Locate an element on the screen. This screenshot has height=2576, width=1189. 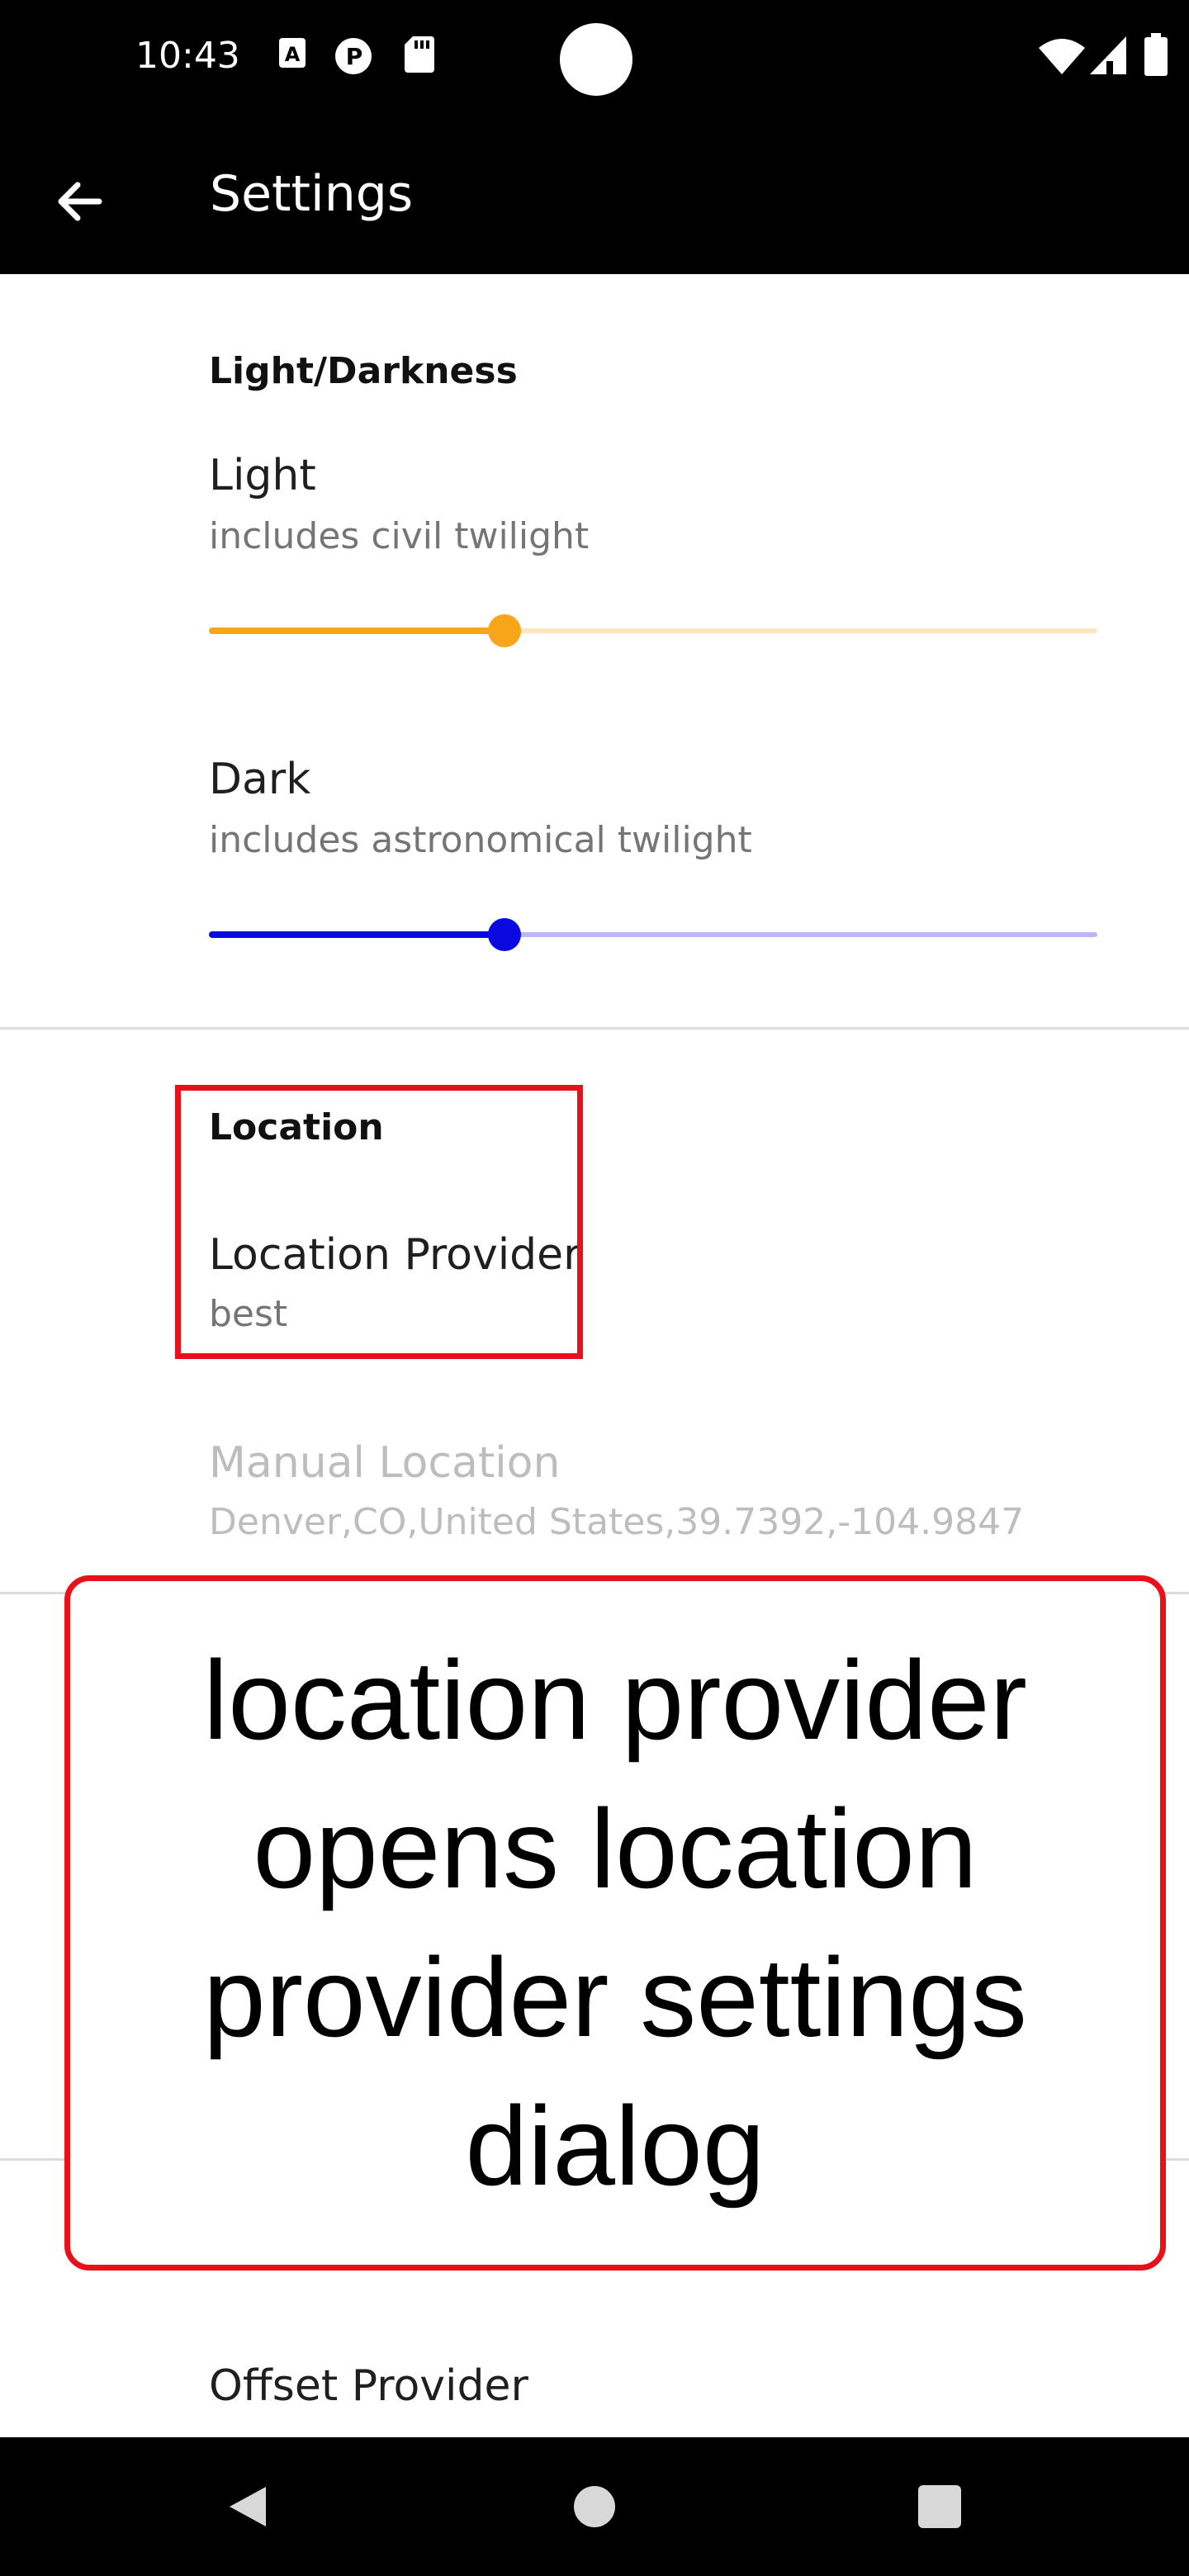
front-camera is located at coordinates (596, 59).